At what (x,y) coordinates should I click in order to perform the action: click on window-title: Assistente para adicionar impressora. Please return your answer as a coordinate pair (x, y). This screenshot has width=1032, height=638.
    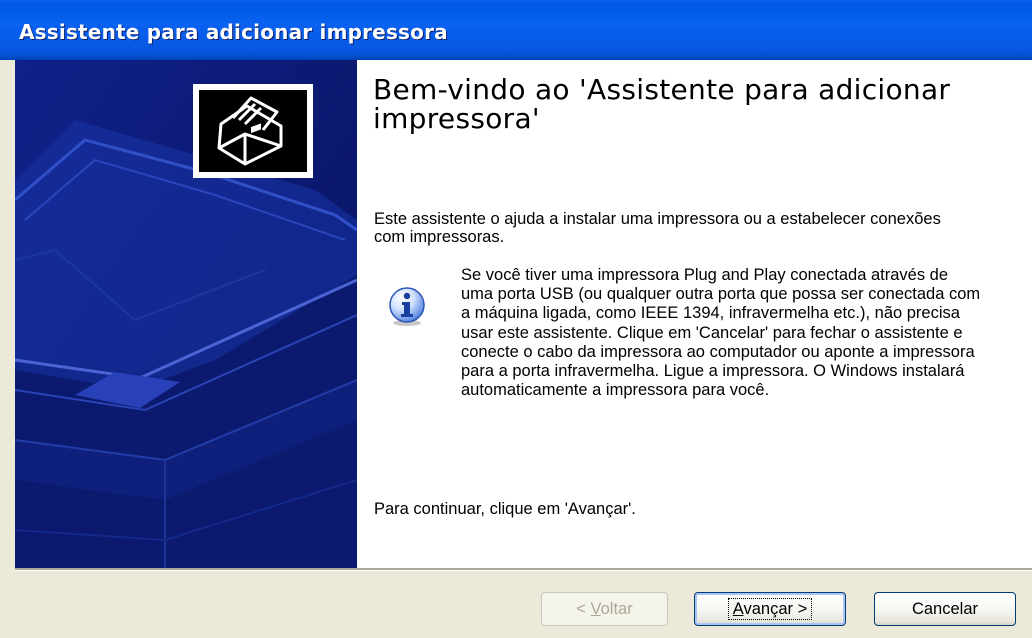
    Looking at the image, I should click on (233, 32).